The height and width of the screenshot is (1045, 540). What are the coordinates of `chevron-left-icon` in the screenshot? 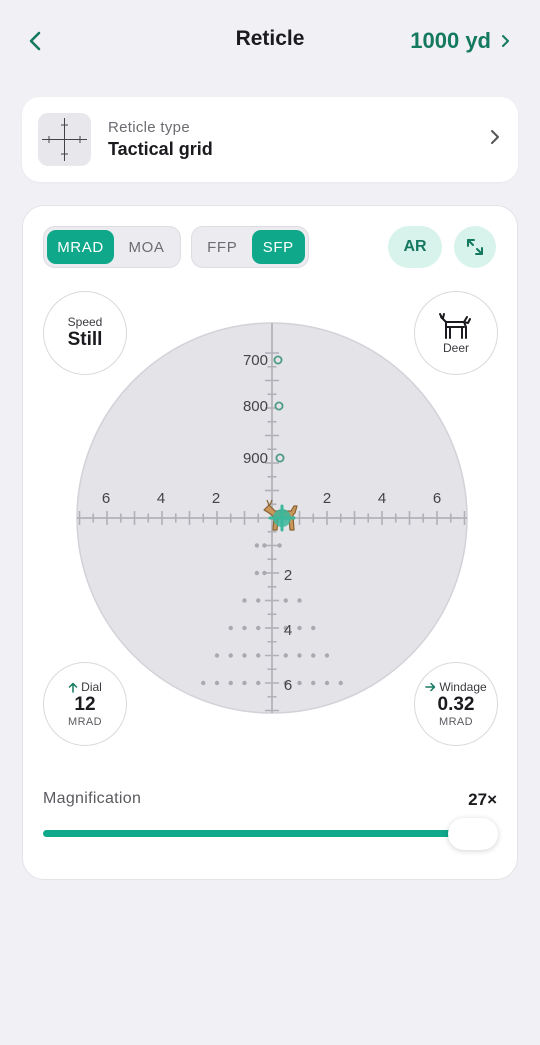 It's located at (35, 41).